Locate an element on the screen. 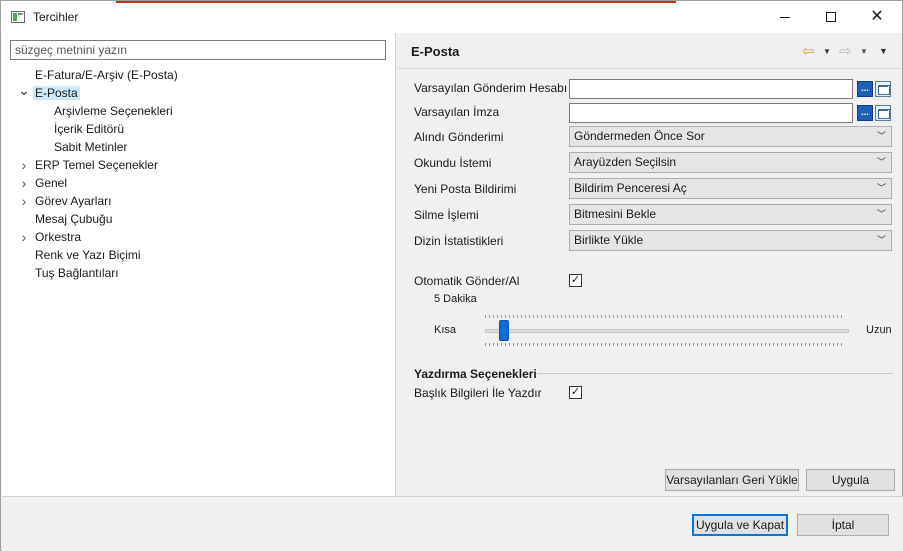  minimize-icon is located at coordinates (785, 17).